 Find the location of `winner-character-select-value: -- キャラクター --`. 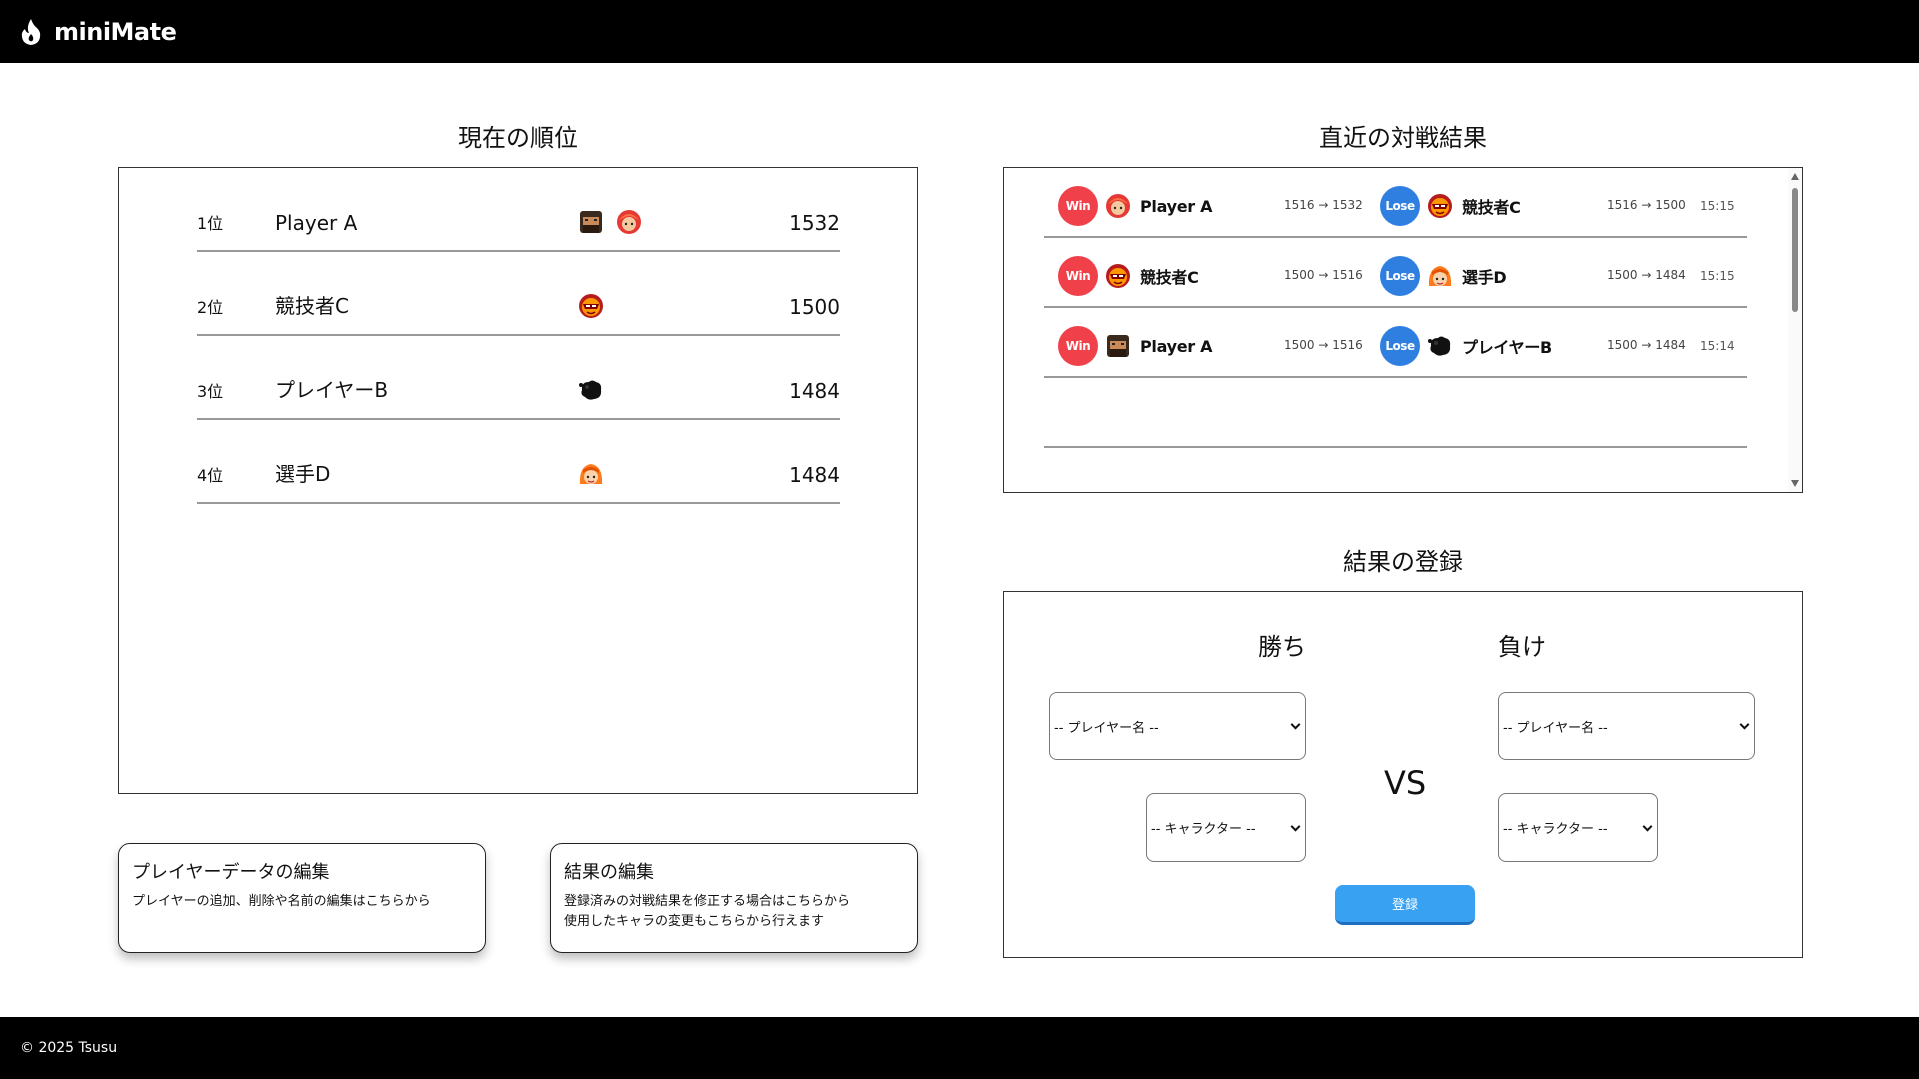

winner-character-select-value: -- キャラクター -- is located at coordinates (1203, 829).